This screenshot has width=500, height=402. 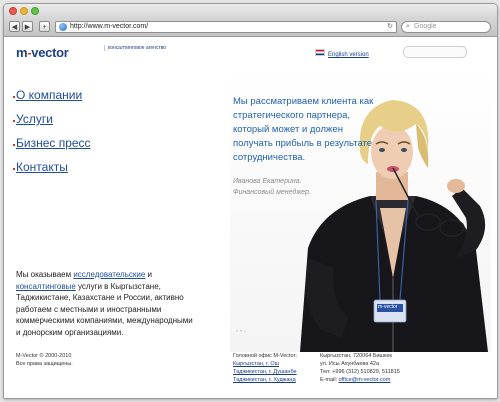 I want to click on zoom-window-button, so click(x=35, y=11).